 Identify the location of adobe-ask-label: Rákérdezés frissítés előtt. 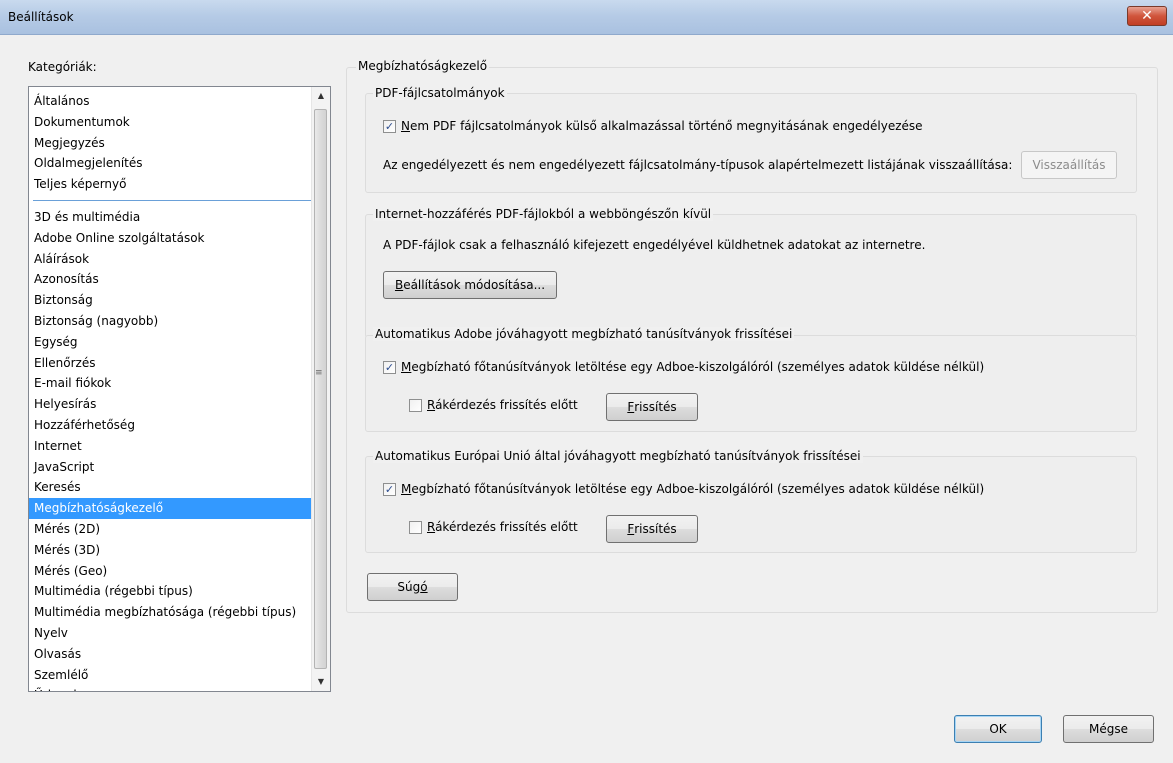
(502, 405).